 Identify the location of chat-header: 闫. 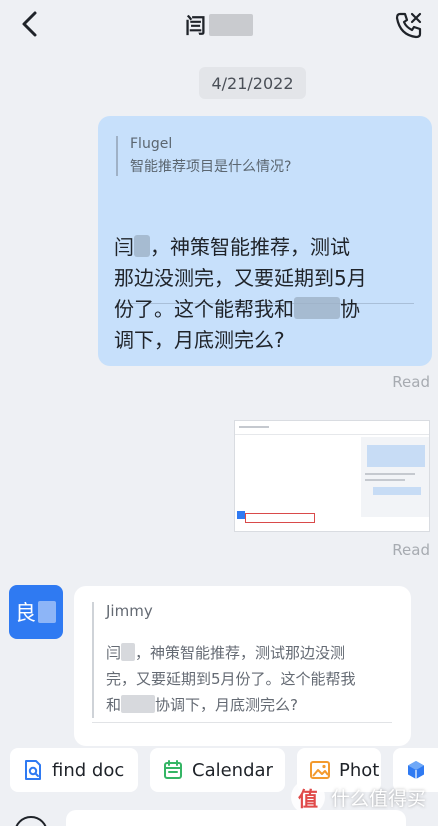
(219, 25).